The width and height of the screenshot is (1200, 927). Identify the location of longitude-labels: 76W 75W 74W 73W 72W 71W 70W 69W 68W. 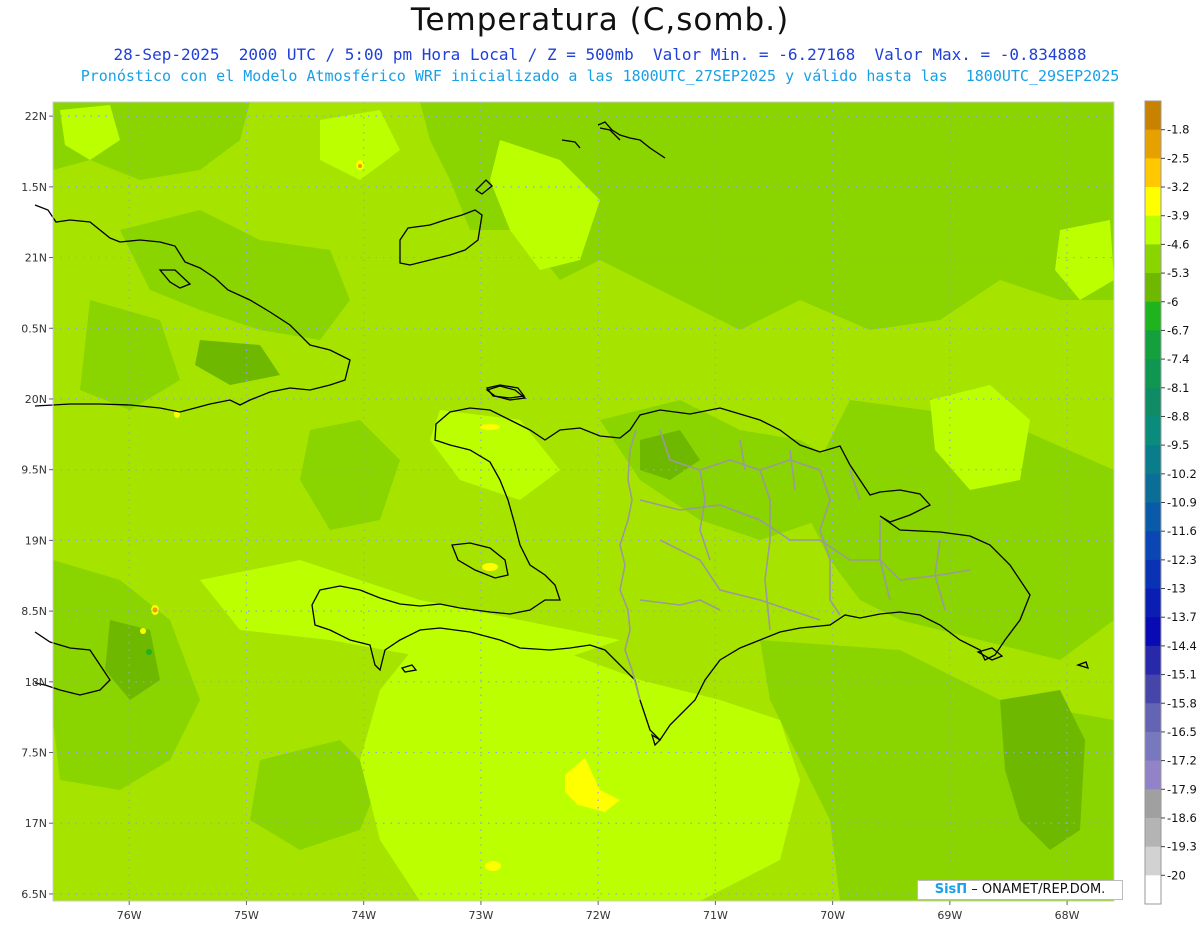
(598, 911).